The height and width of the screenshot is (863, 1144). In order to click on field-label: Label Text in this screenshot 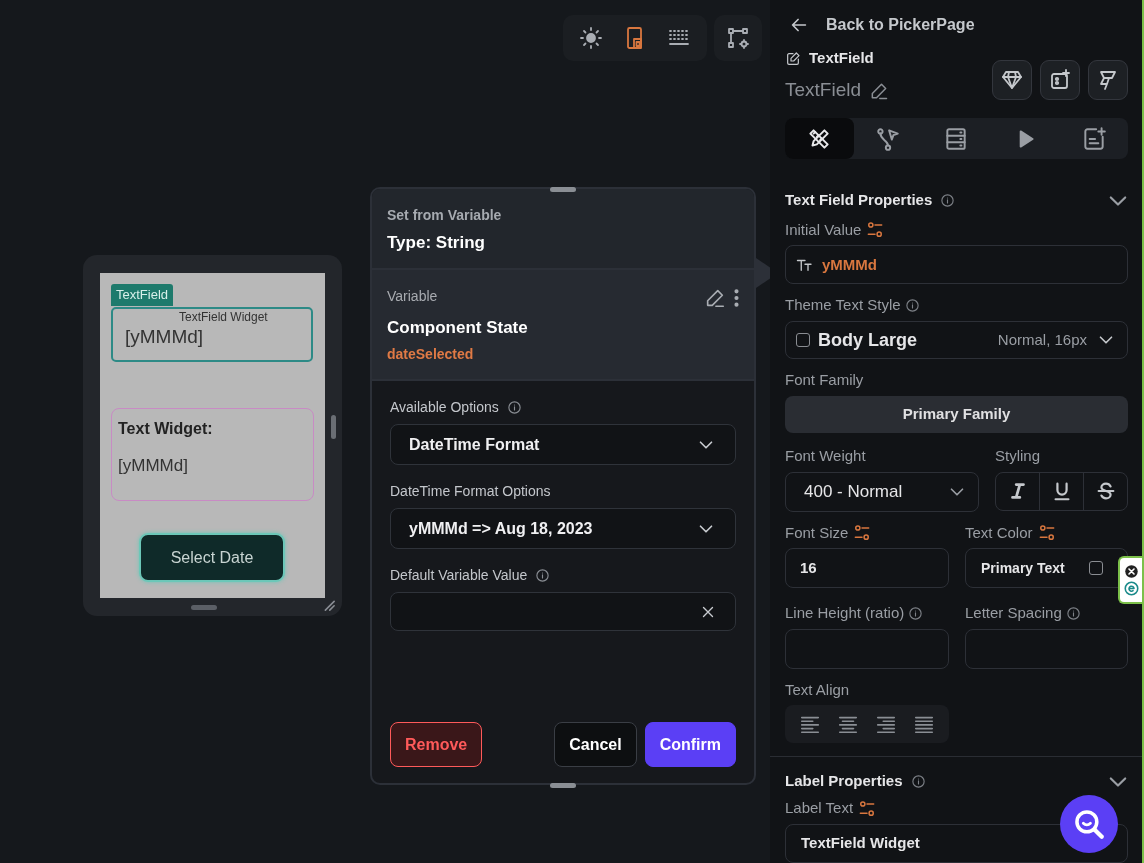, I will do `click(819, 808)`.